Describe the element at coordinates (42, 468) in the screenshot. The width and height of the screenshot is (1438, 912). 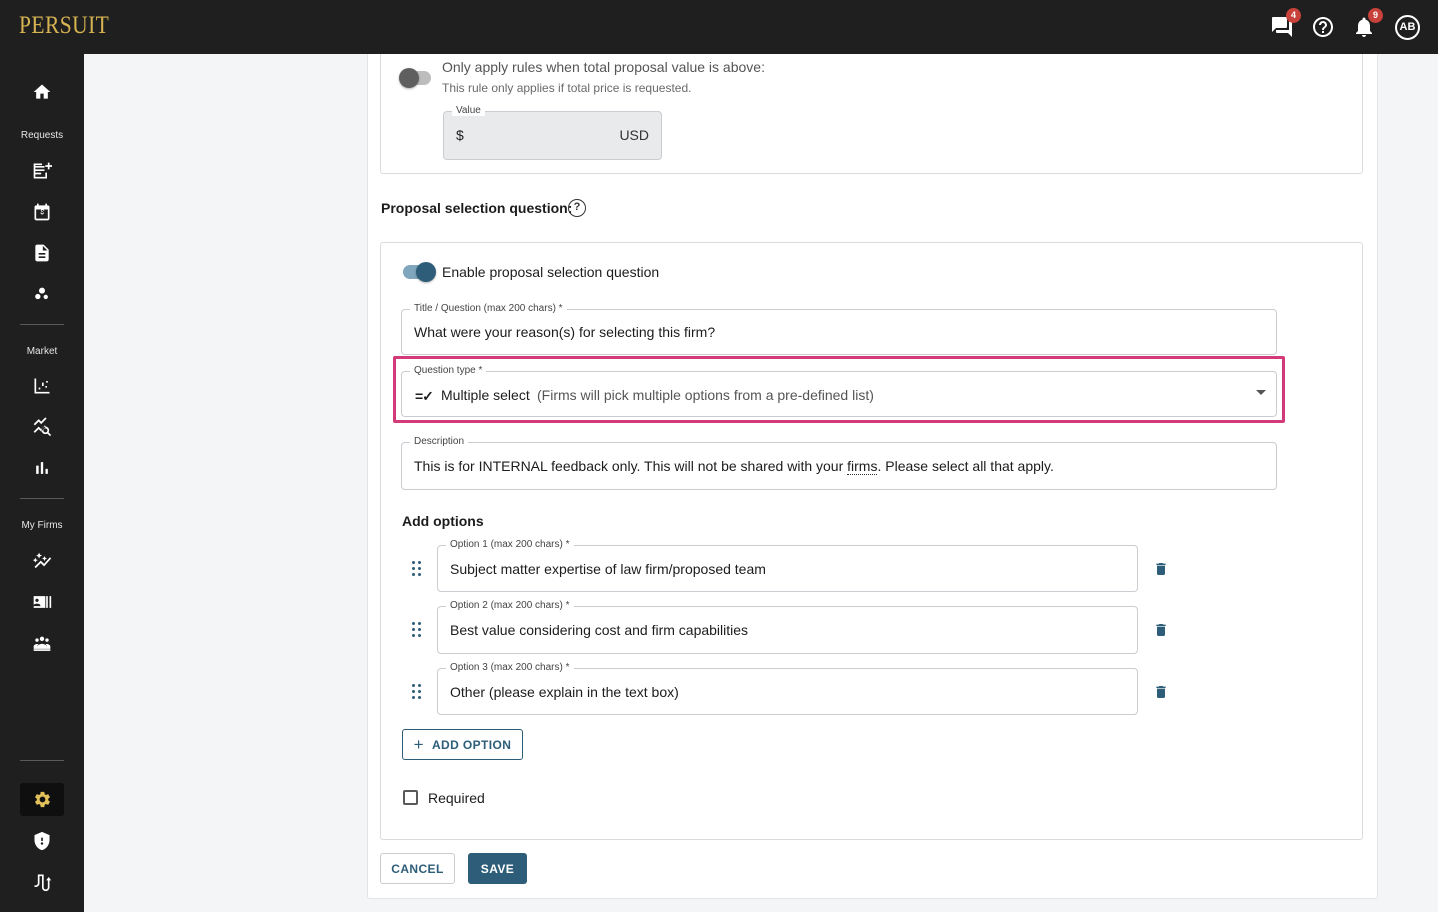
I see `bar-chart-icon` at that location.